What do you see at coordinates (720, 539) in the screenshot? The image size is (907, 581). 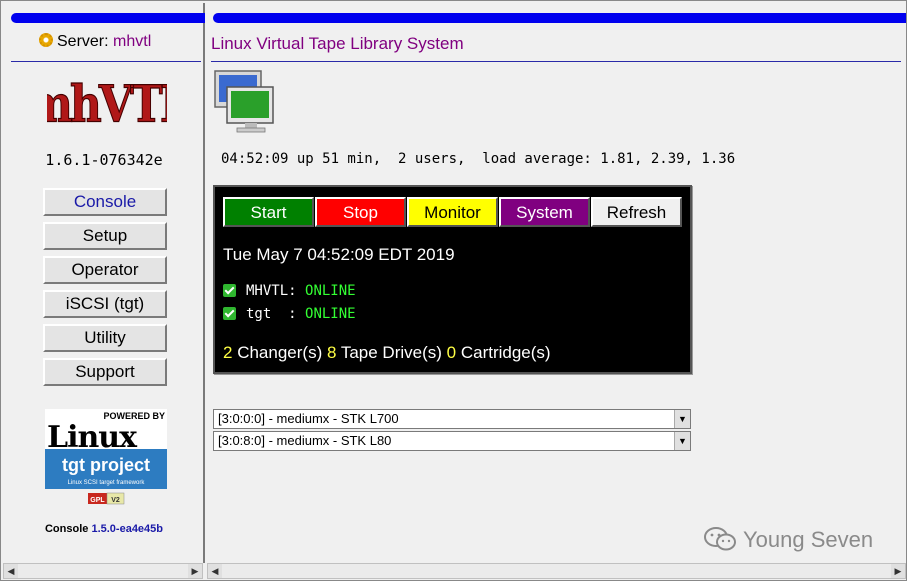 I see `wechat-icon` at bounding box center [720, 539].